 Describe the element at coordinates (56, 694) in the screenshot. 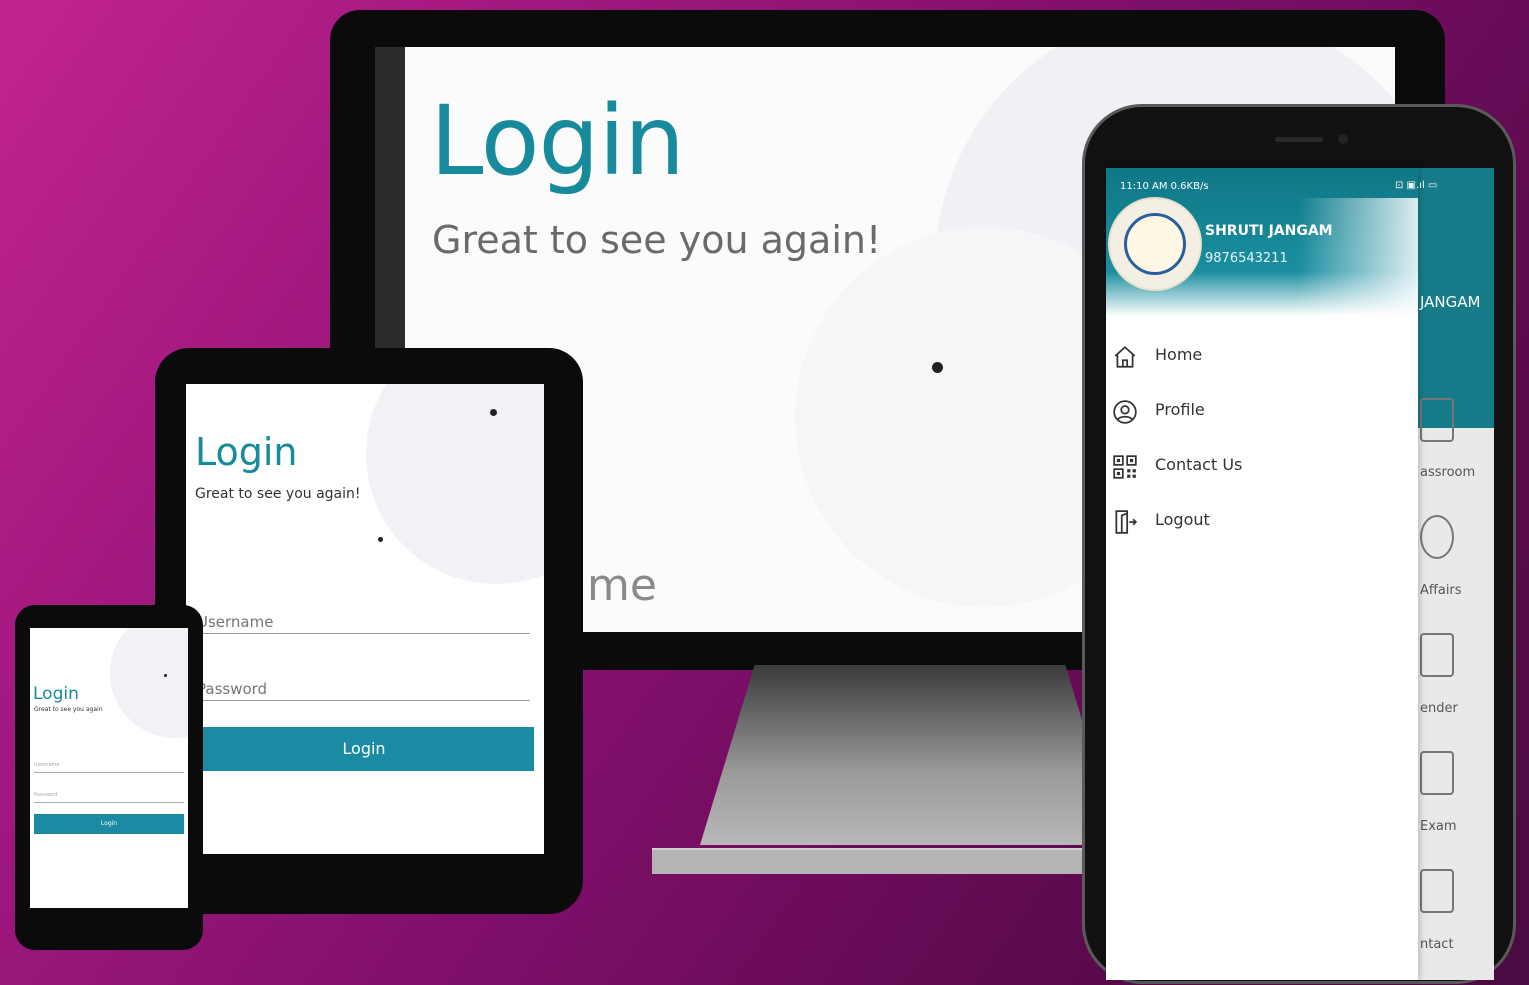

I see `small-phone-login-title: Login` at that location.